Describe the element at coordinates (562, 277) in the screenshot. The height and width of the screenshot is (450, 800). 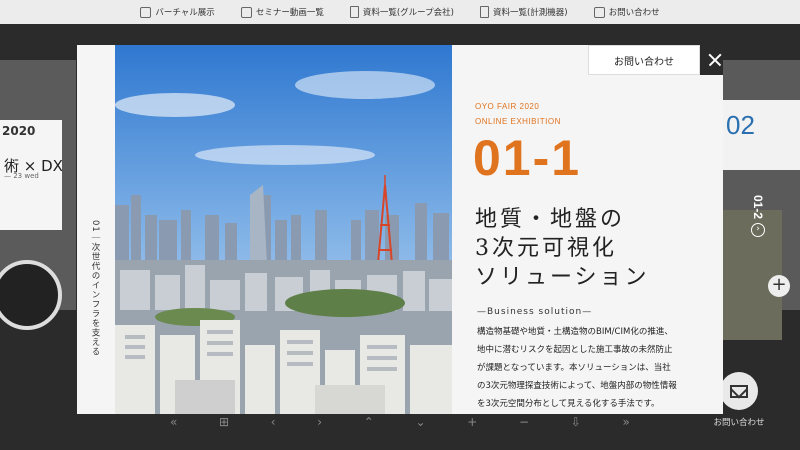
I see `title-line: ソリューション` at that location.